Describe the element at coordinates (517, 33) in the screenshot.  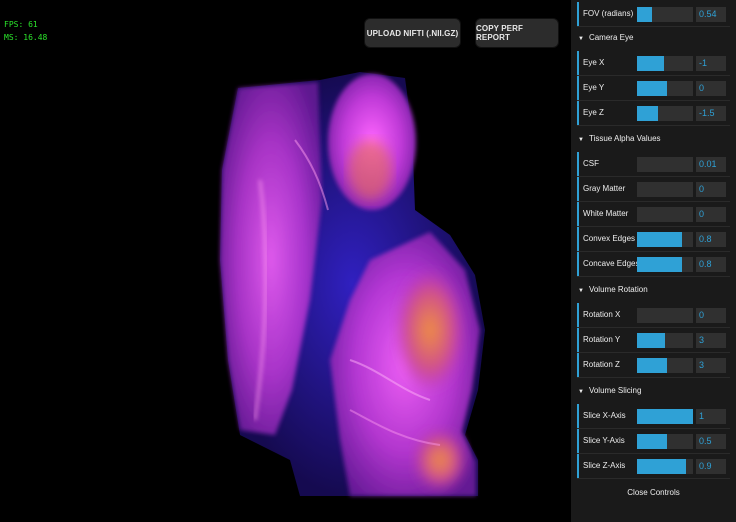
I see `copy-perf-report-button: COPY PERF REPORT` at that location.